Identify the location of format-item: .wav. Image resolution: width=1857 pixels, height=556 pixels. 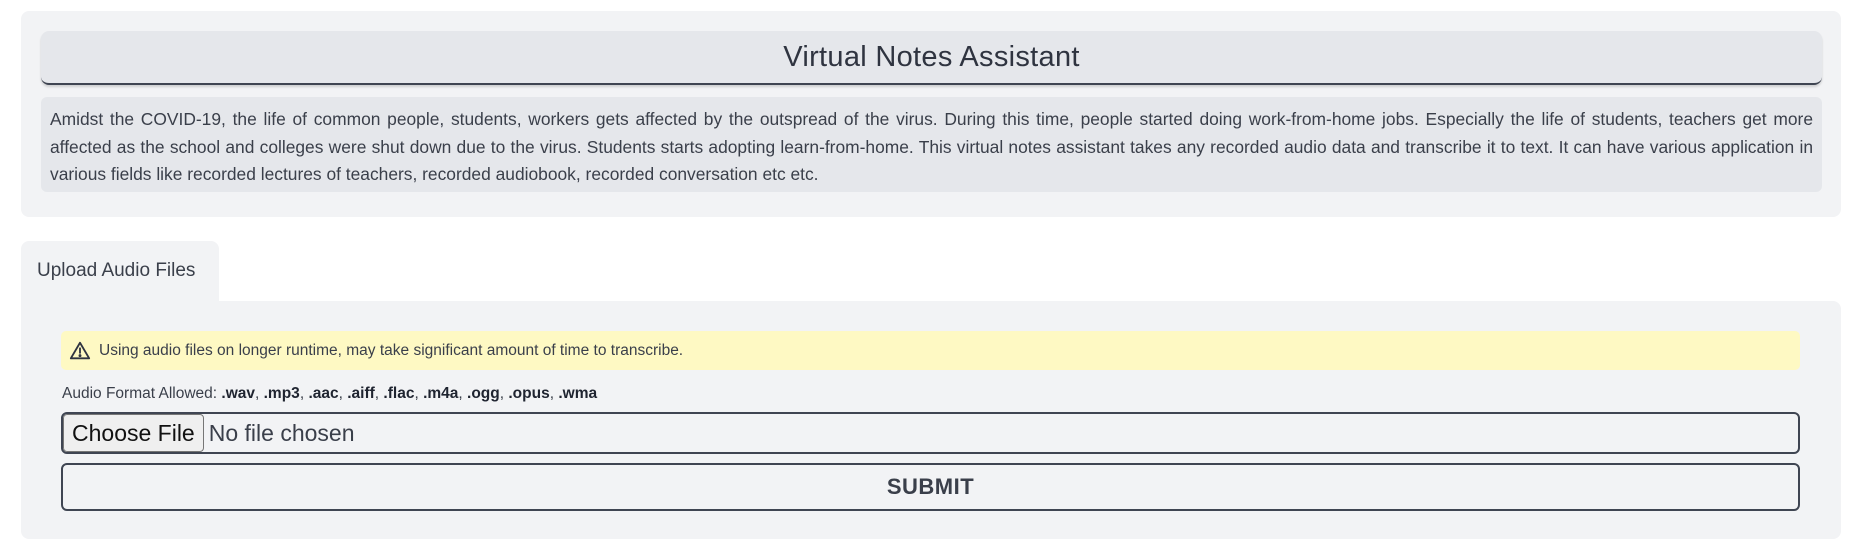
(238, 393).